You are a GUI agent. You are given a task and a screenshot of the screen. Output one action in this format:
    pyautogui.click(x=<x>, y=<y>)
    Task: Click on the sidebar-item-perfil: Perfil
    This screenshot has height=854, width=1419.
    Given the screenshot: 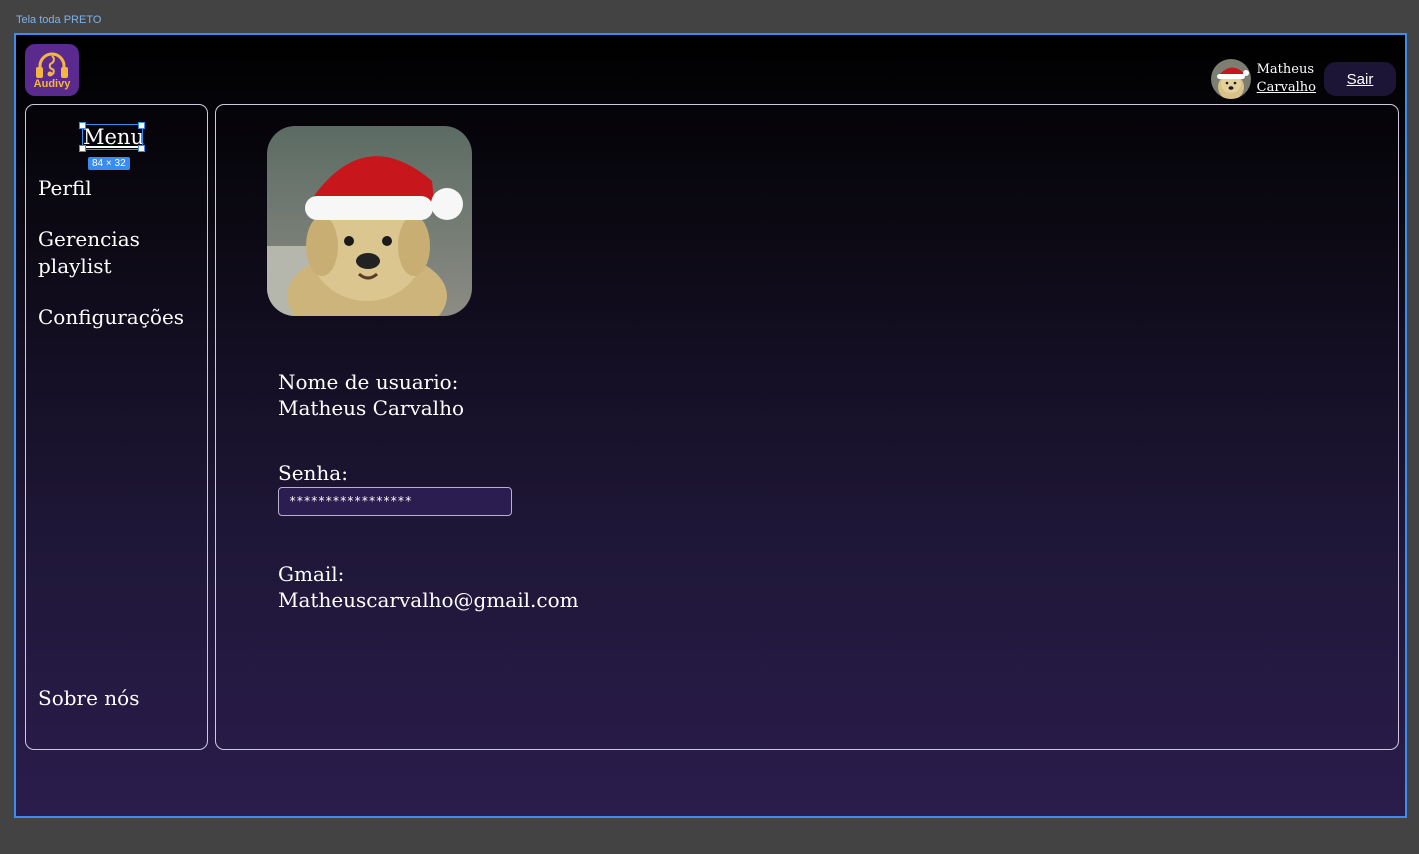 What is the action you would take?
    pyautogui.click(x=65, y=188)
    